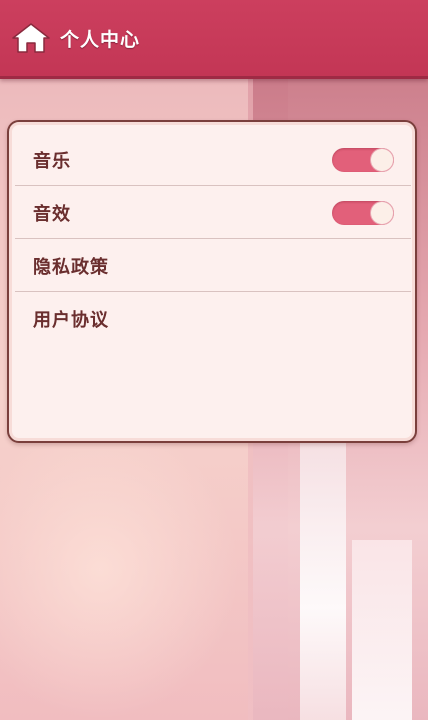  I want to click on settings-row-music: 音乐, so click(213, 160).